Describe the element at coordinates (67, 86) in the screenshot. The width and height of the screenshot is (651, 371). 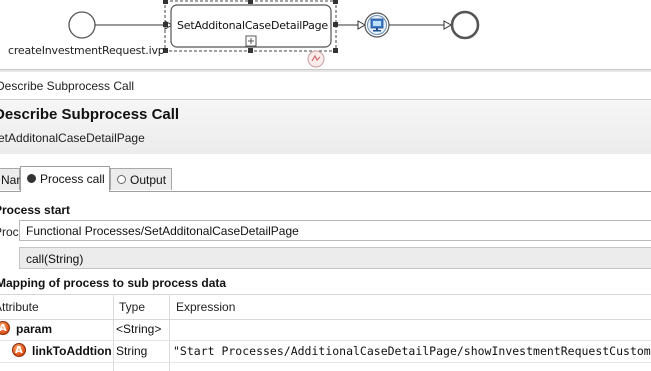
I see `view-title: Describe Subprocess Call` at that location.